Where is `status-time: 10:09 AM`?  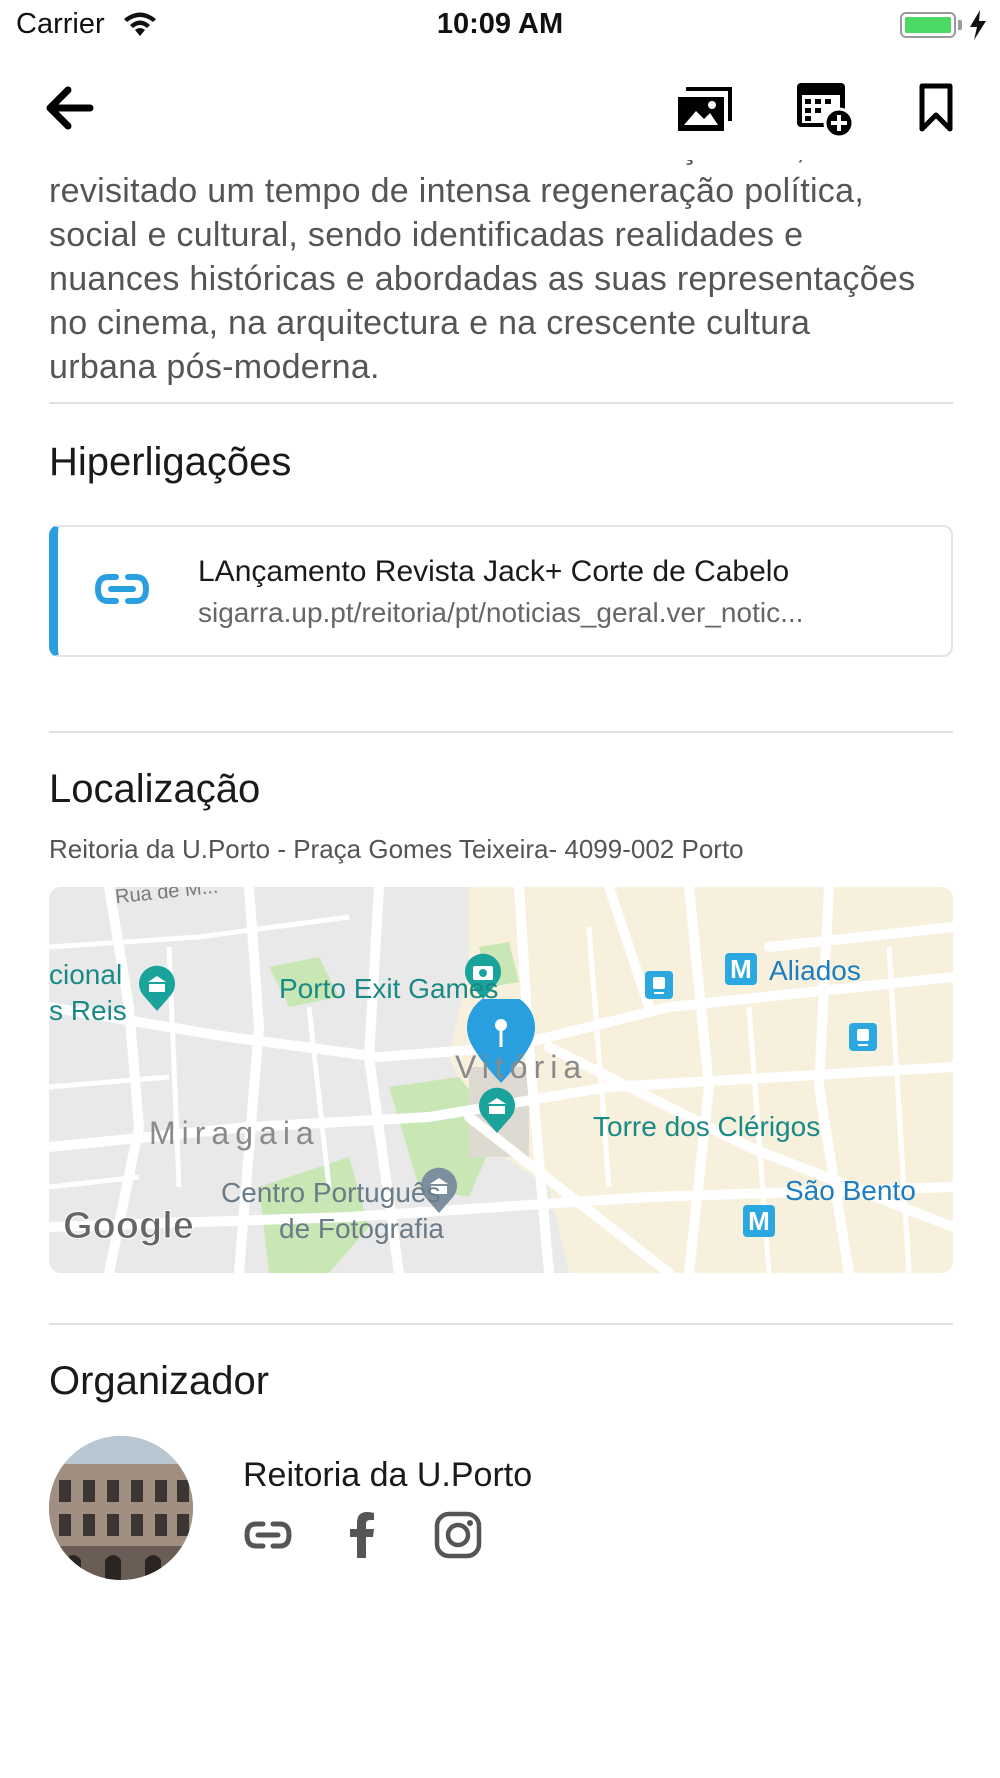 status-time: 10:09 AM is located at coordinates (500, 24).